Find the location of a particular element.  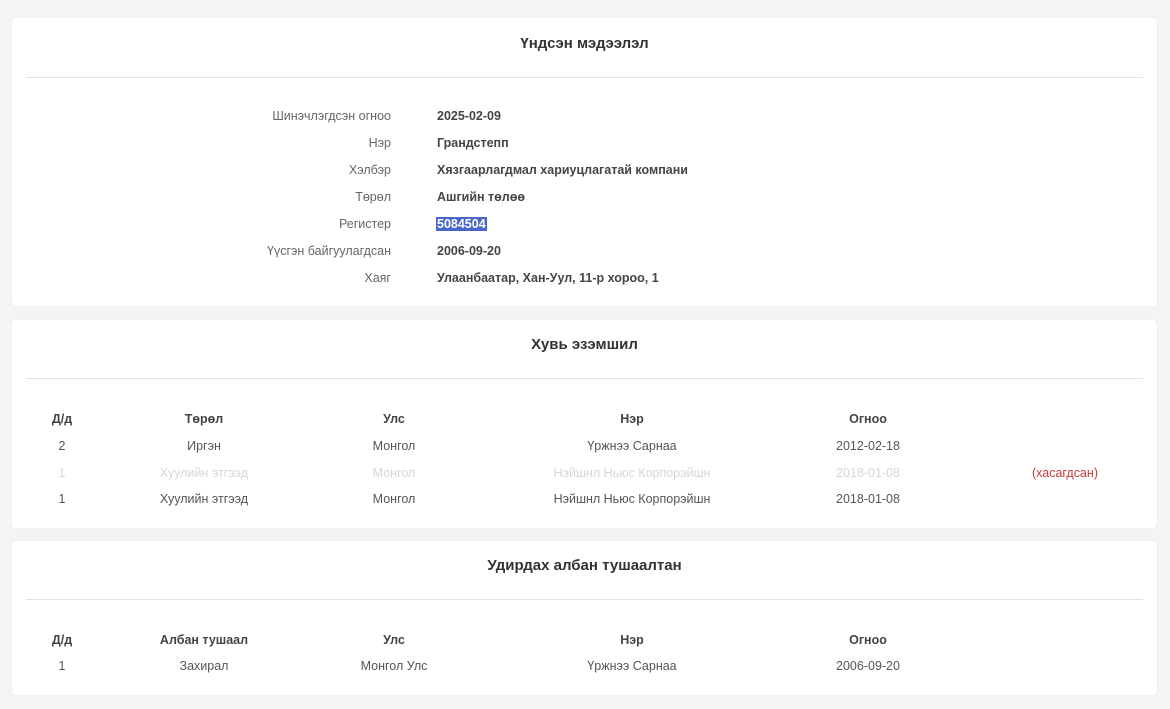

info-value: Ашгийн төлөө is located at coordinates (481, 197).